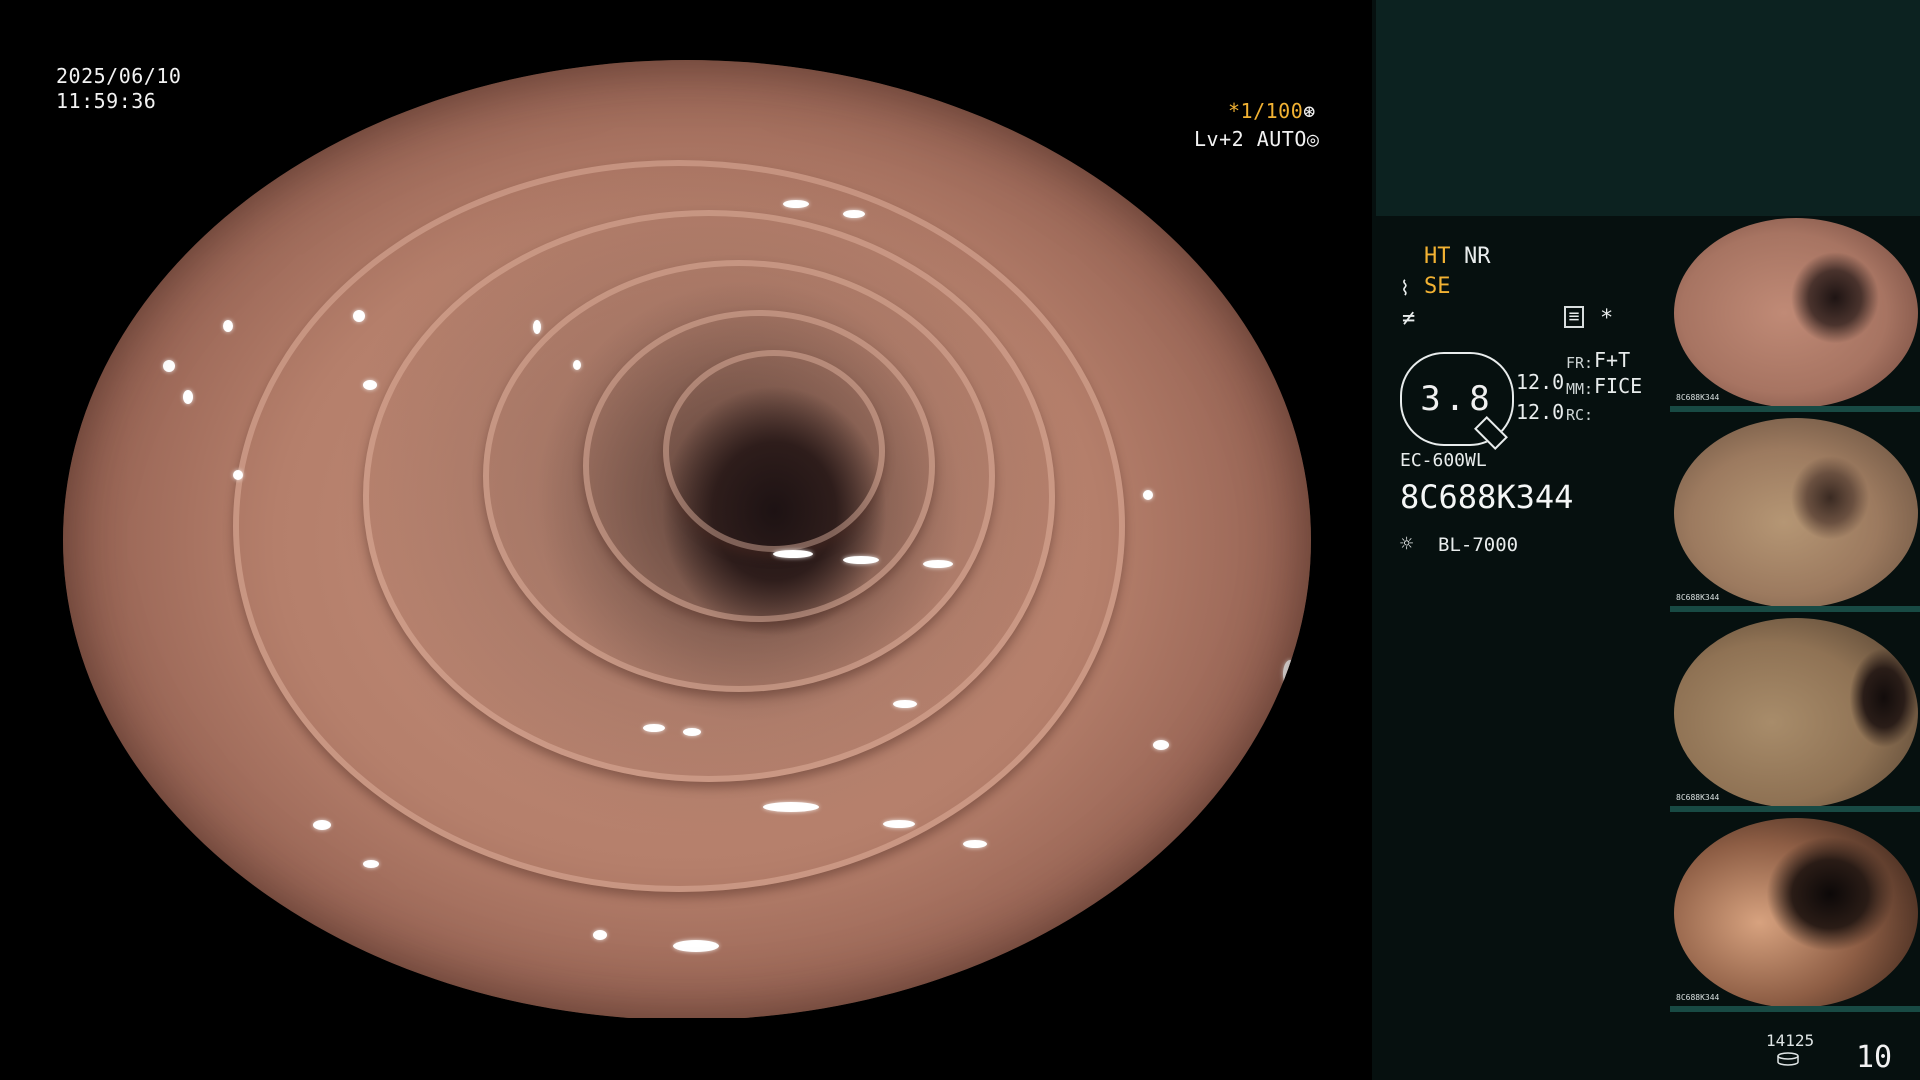  What do you see at coordinates (1250, 139) in the screenshot?
I see `level-value: Lv+2 AUTO` at bounding box center [1250, 139].